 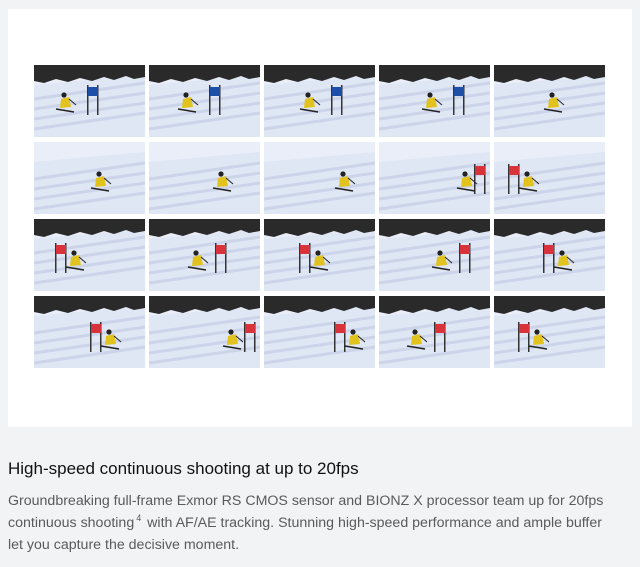 I want to click on footnote-marker: 4, so click(x=138, y=518).